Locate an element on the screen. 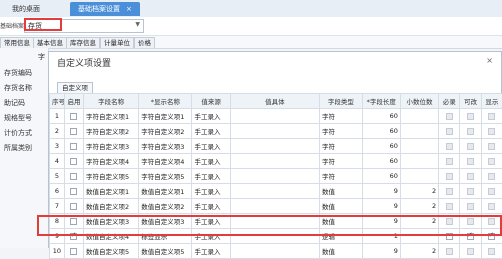 Image resolution: width=502 pixels, height=259 pixels. display-name-cell: 数值自定义项5 is located at coordinates (165, 251).